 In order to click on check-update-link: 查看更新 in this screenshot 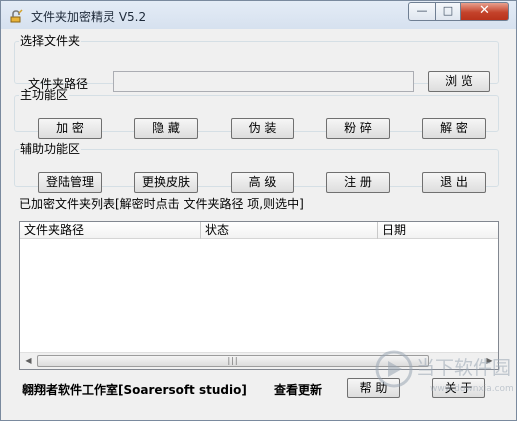, I will do `click(298, 389)`.